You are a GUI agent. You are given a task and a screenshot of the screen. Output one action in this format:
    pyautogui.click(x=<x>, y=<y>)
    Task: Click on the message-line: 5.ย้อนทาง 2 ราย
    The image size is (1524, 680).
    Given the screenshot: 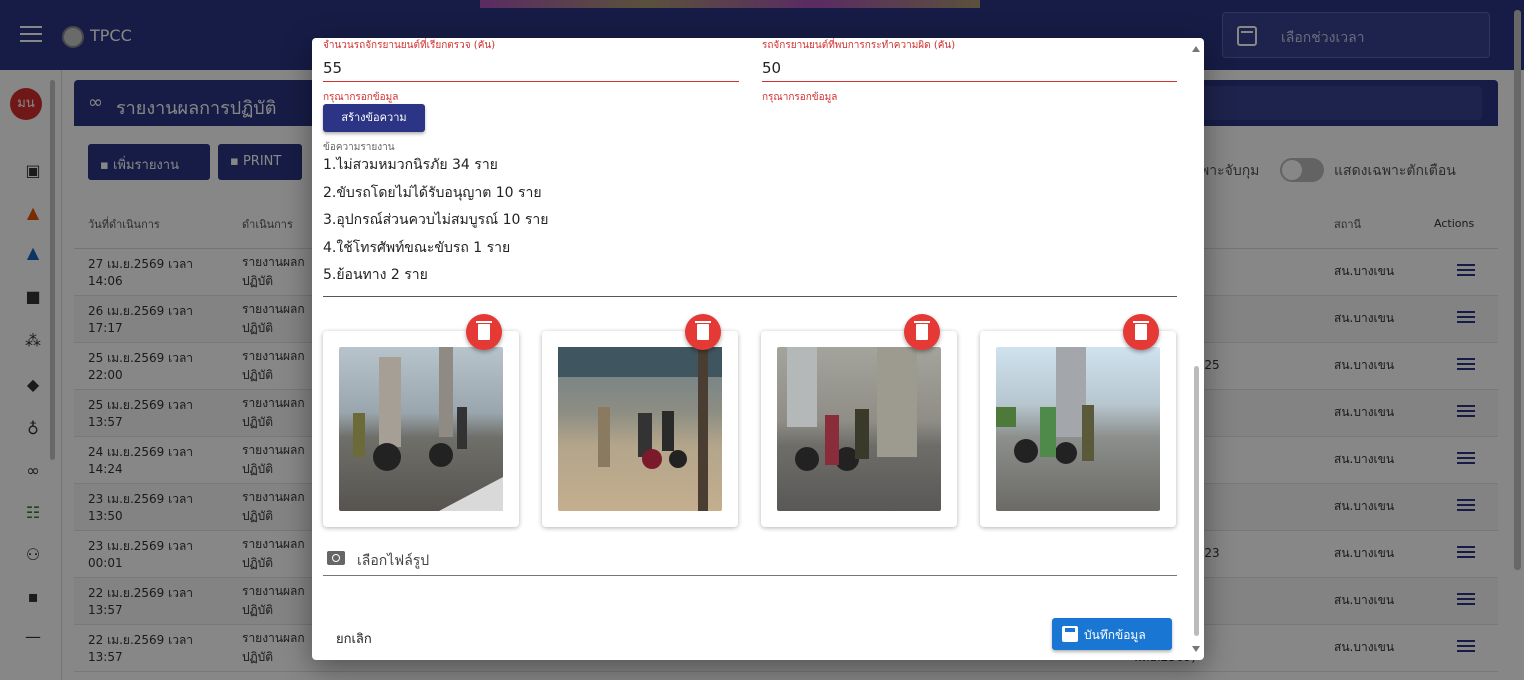 What is the action you would take?
    pyautogui.click(x=375, y=275)
    